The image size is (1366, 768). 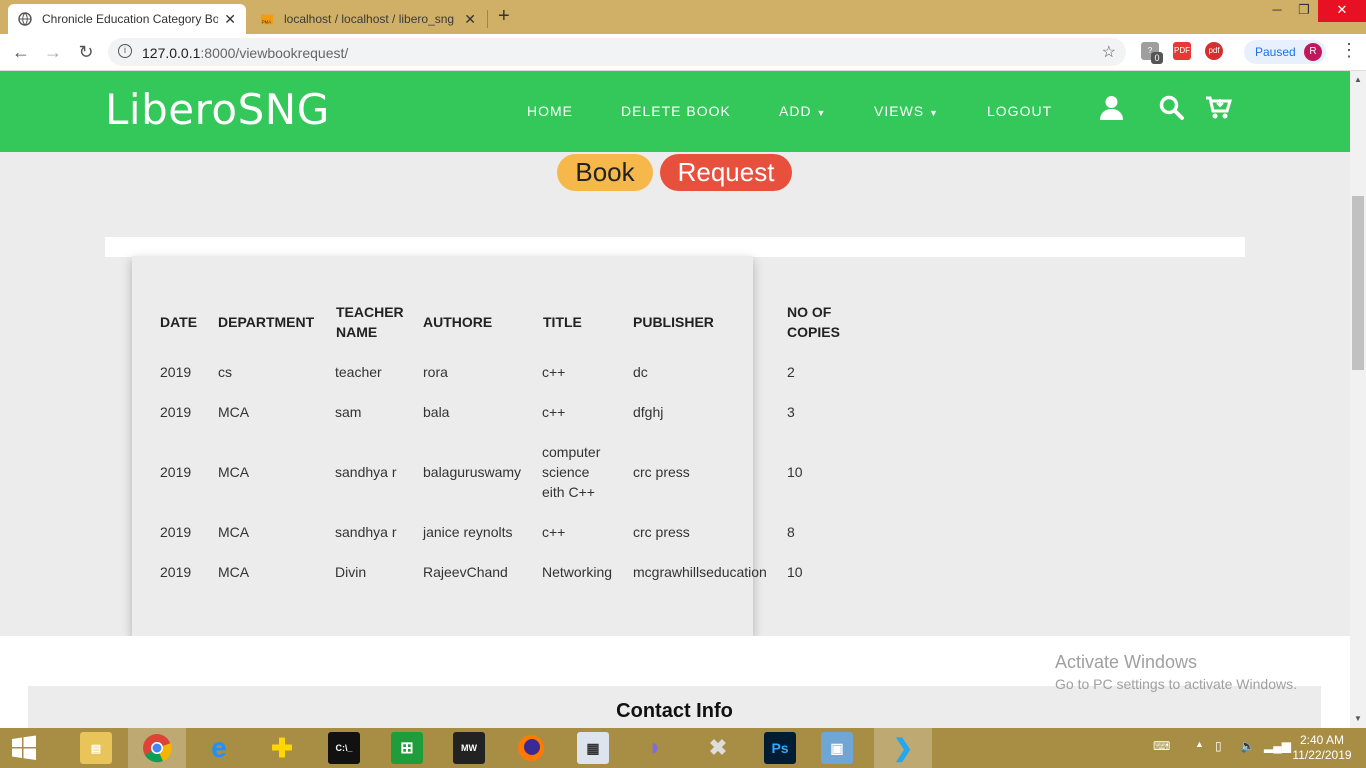 What do you see at coordinates (1277, 746) in the screenshot?
I see `network-icon: ▂▄▆` at bounding box center [1277, 746].